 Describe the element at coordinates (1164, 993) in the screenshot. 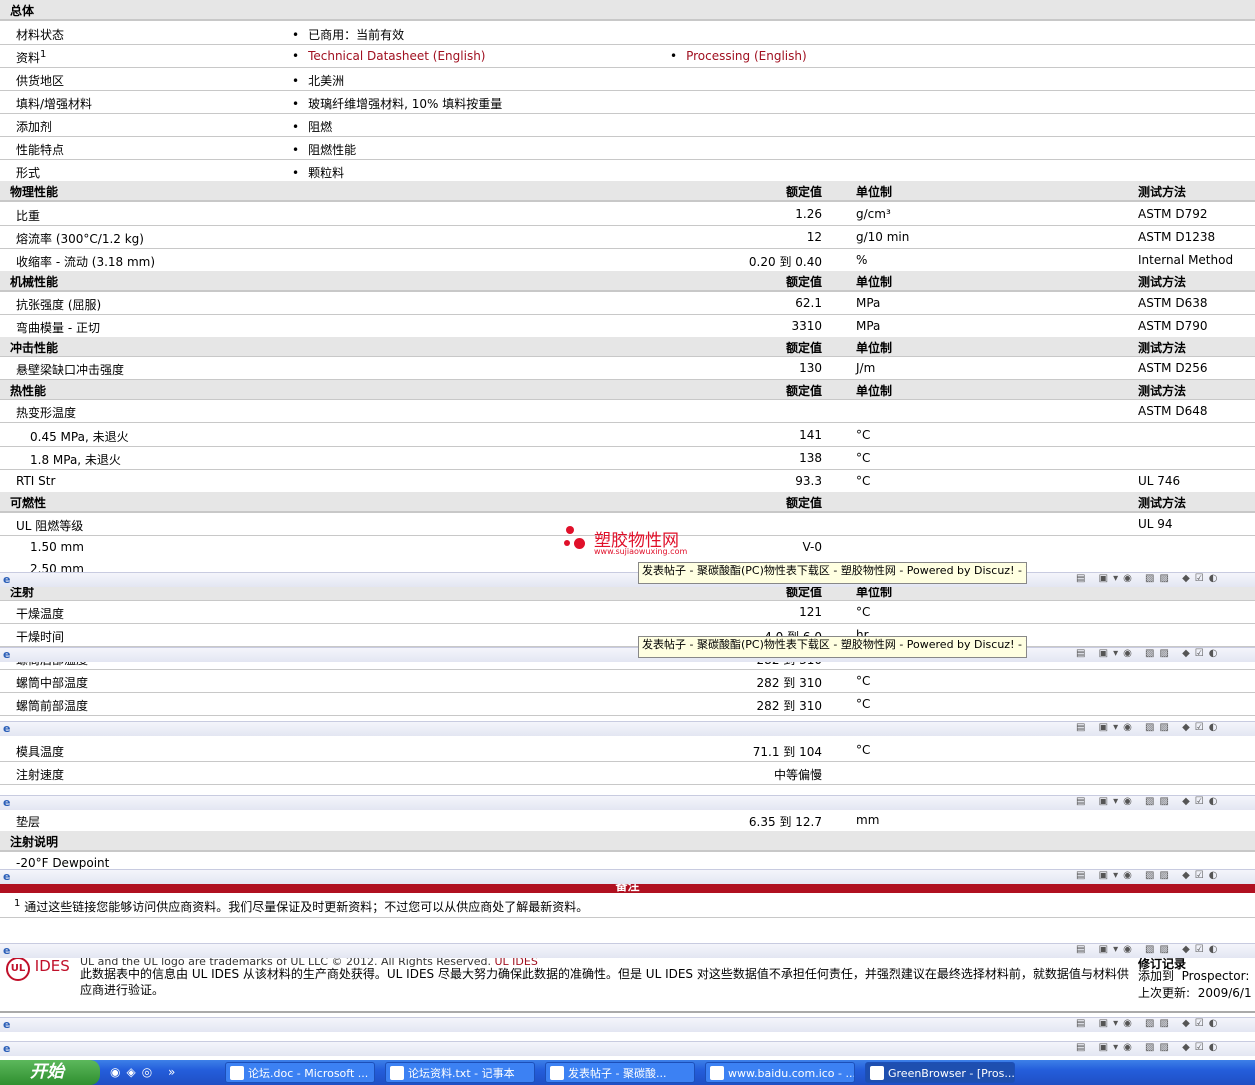

I see `updated-label: 上次更新:` at that location.